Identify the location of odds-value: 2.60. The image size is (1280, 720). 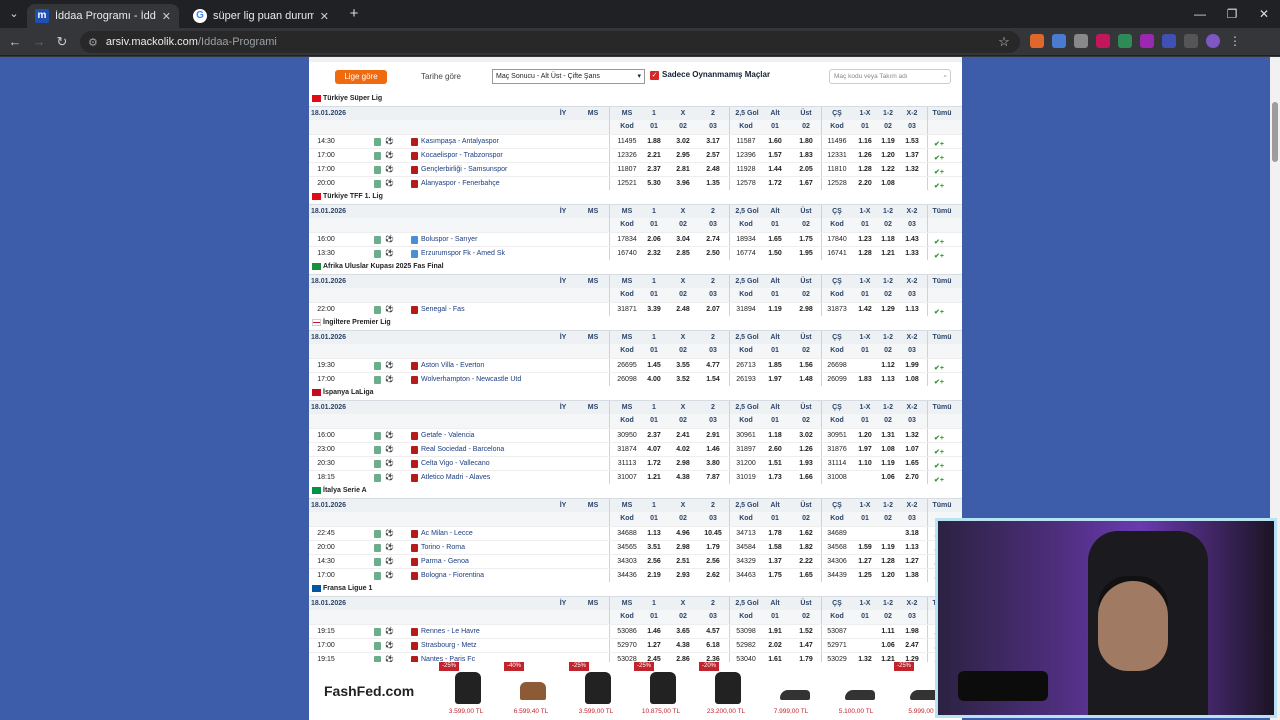
(775, 450).